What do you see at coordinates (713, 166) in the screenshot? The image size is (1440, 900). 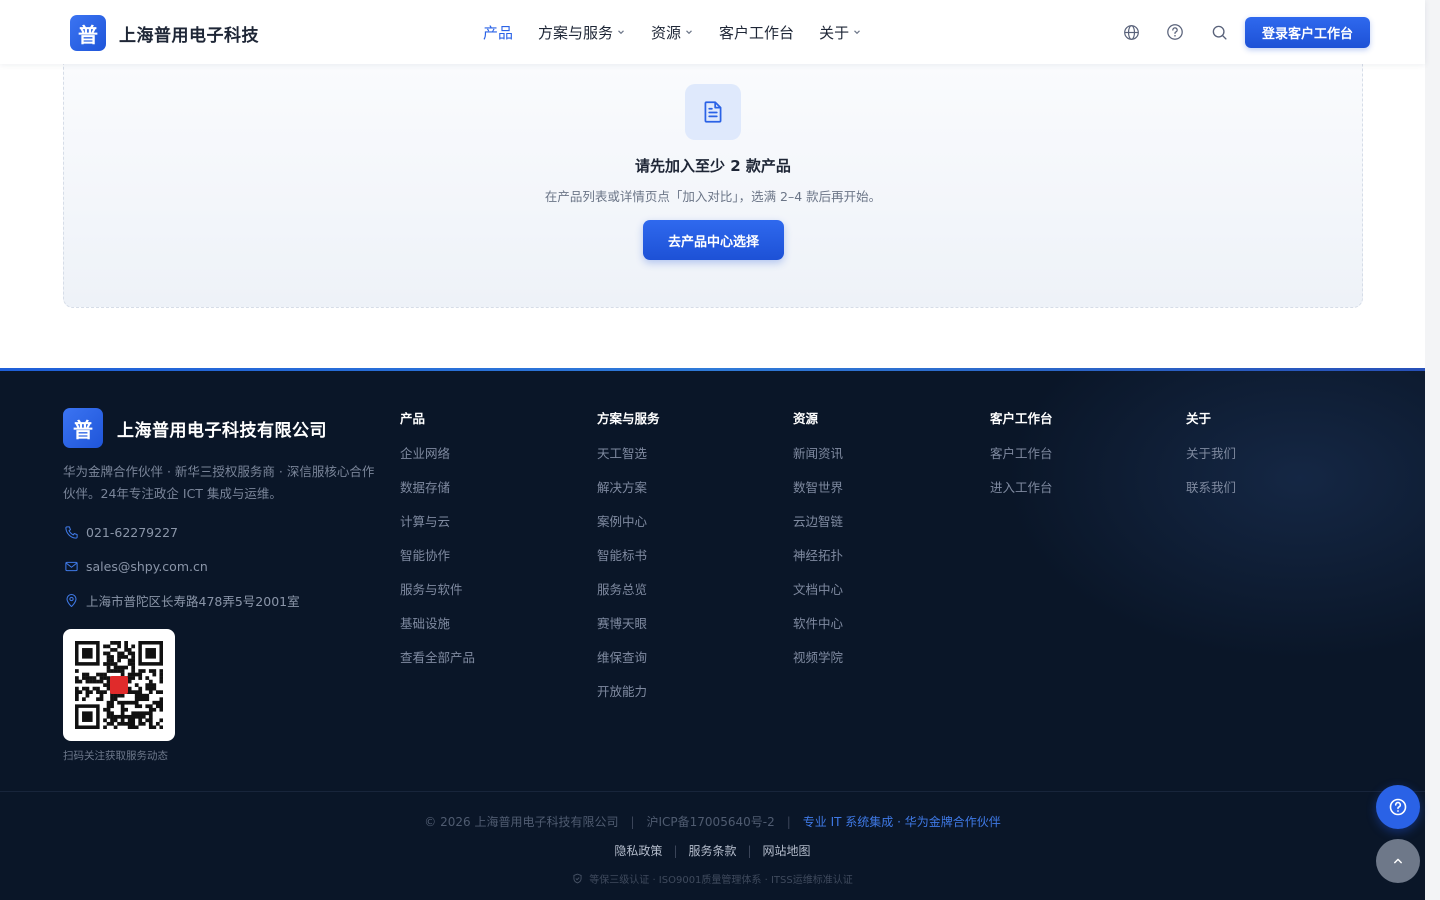 I see `empty-state-title: 请先加入至少 2 款产品` at bounding box center [713, 166].